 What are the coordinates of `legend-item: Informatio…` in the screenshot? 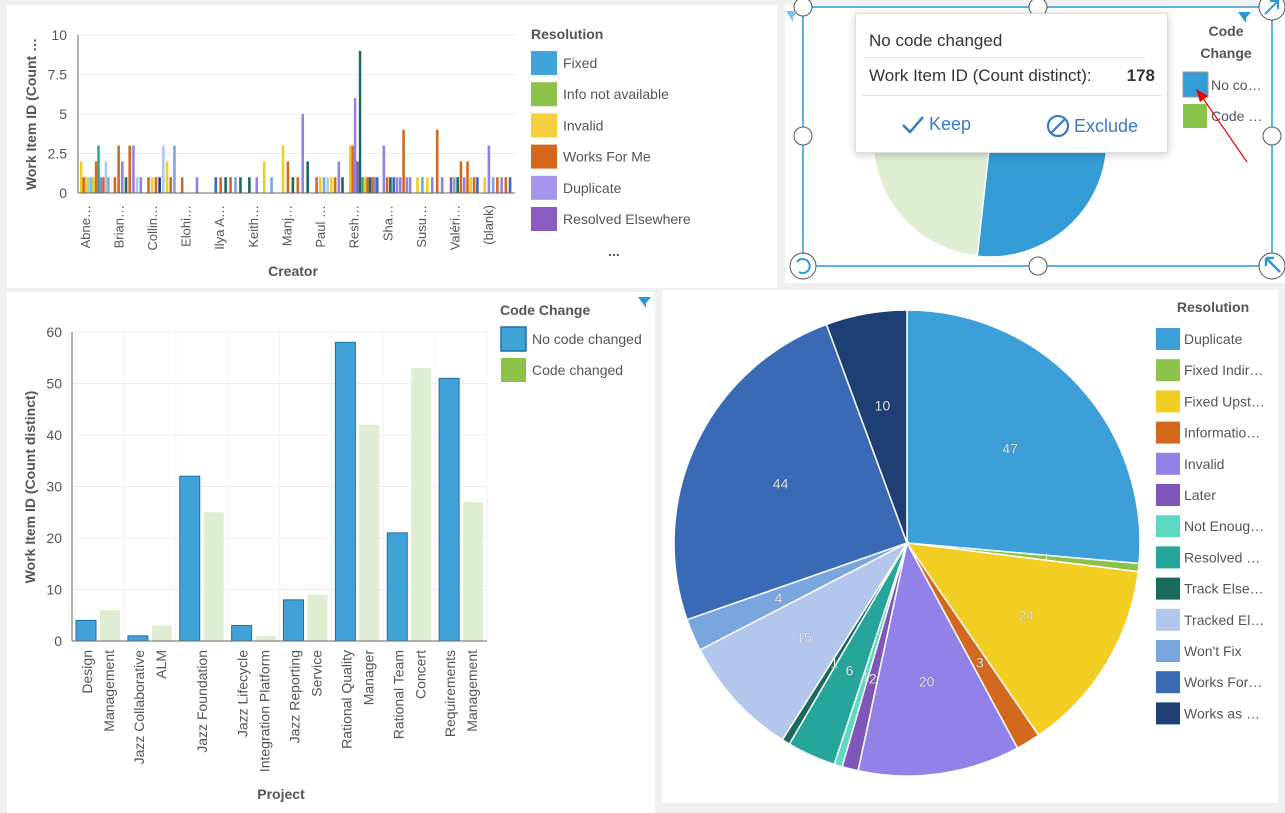 It's located at (1222, 433).